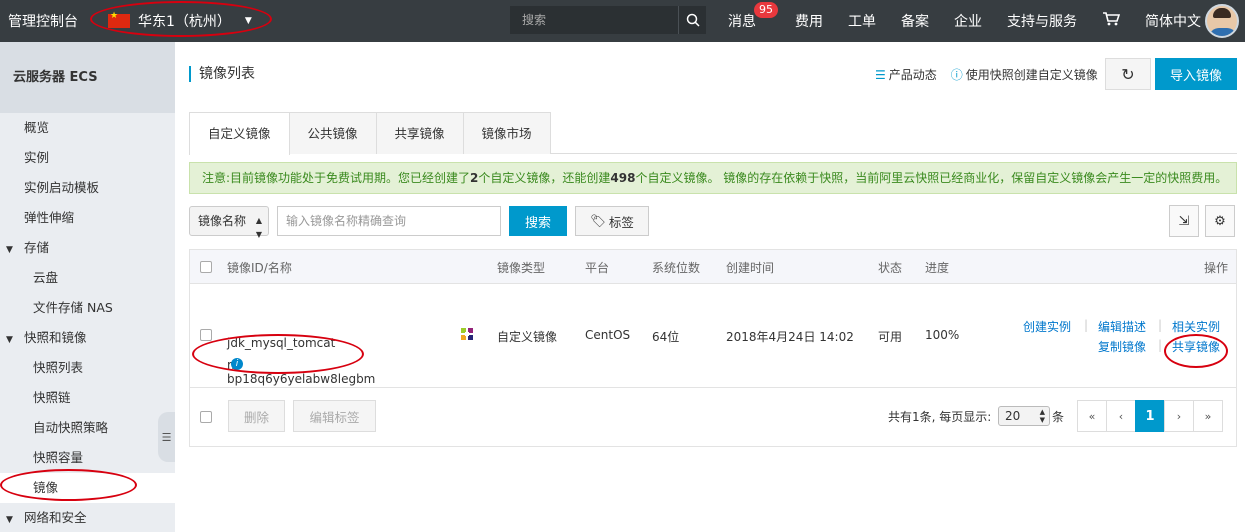  What do you see at coordinates (87, 248) in the screenshot?
I see `sidebar-group-storage: ▼ 存储` at bounding box center [87, 248].